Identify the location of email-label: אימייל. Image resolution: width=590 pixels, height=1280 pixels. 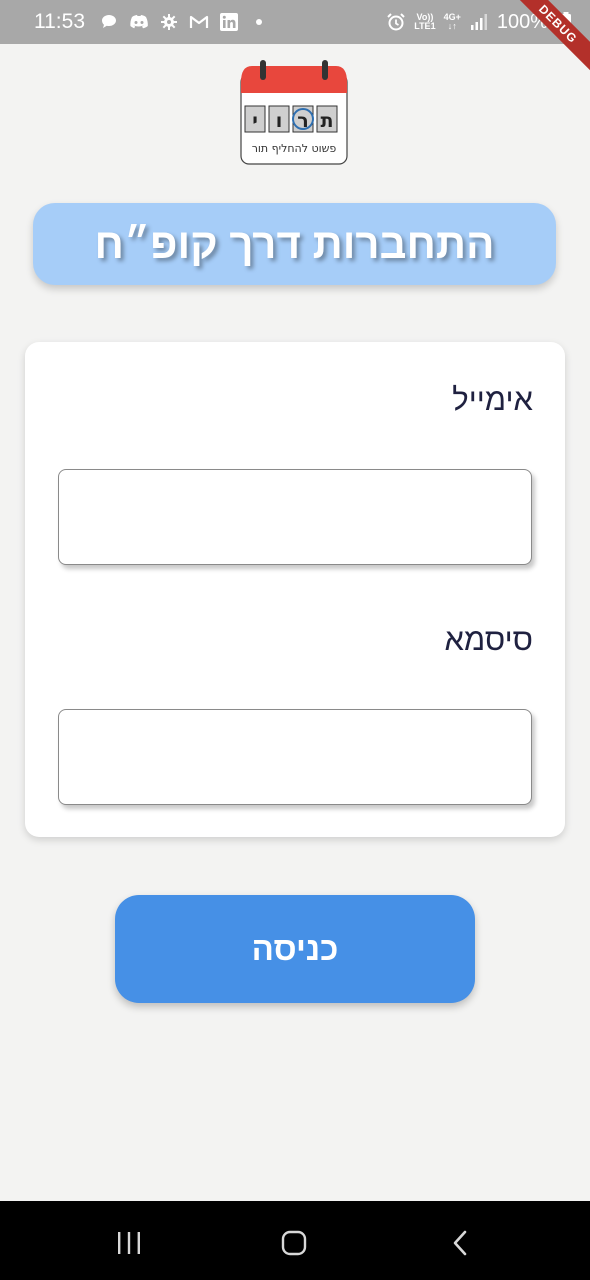
(492, 399).